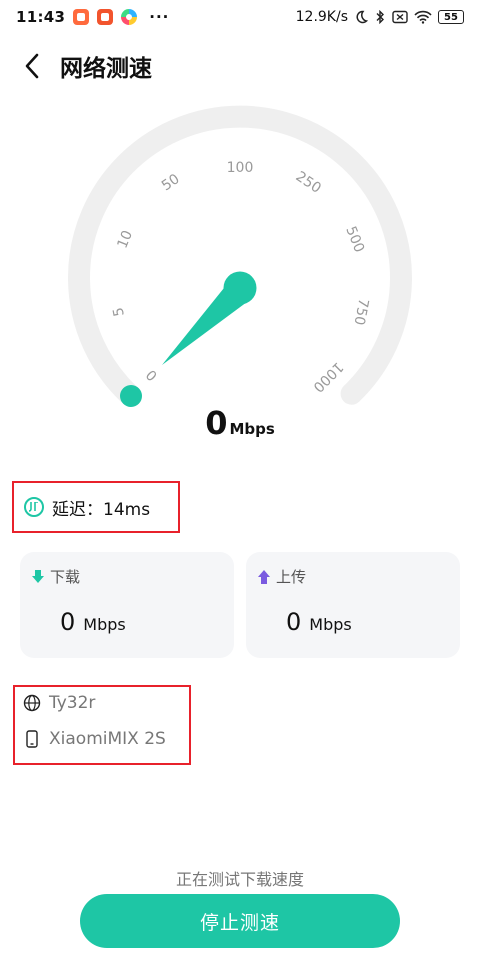 The width and height of the screenshot is (480, 960). What do you see at coordinates (380, 17) in the screenshot?
I see `bluetooth-icon` at bounding box center [380, 17].